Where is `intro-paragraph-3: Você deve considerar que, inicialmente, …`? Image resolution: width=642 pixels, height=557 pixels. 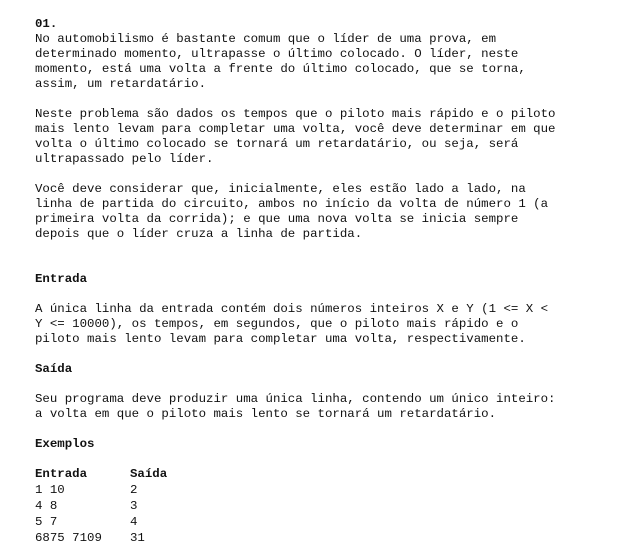
intro-paragraph-3: Você deve considerar que, inicialmente, … is located at coordinates (292, 211).